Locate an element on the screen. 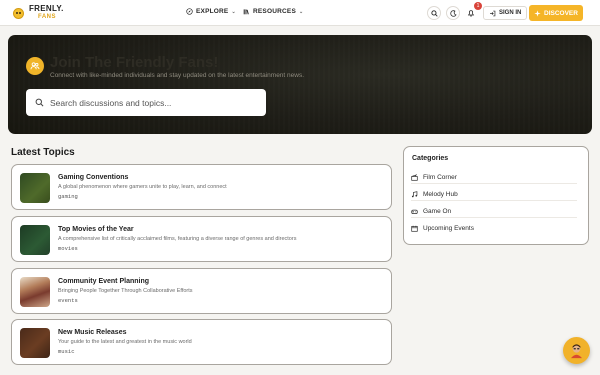 This screenshot has height=375, width=600. library-icon is located at coordinates (246, 12).